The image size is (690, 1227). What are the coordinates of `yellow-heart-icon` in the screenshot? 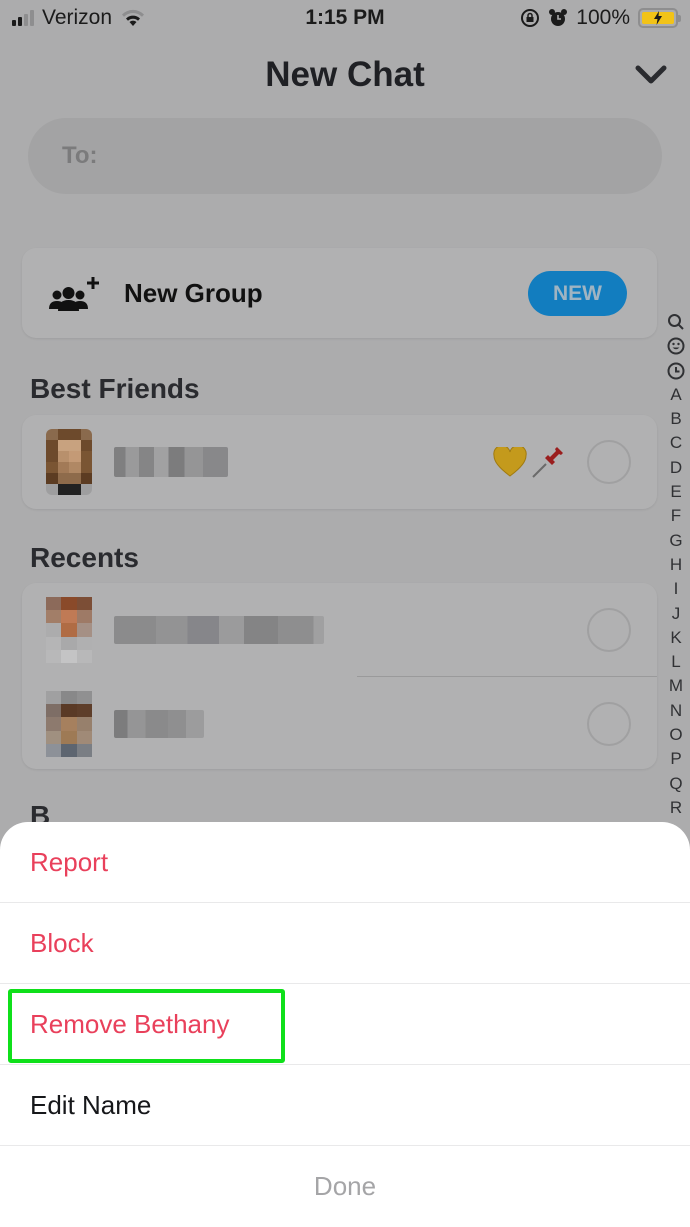 It's located at (510, 462).